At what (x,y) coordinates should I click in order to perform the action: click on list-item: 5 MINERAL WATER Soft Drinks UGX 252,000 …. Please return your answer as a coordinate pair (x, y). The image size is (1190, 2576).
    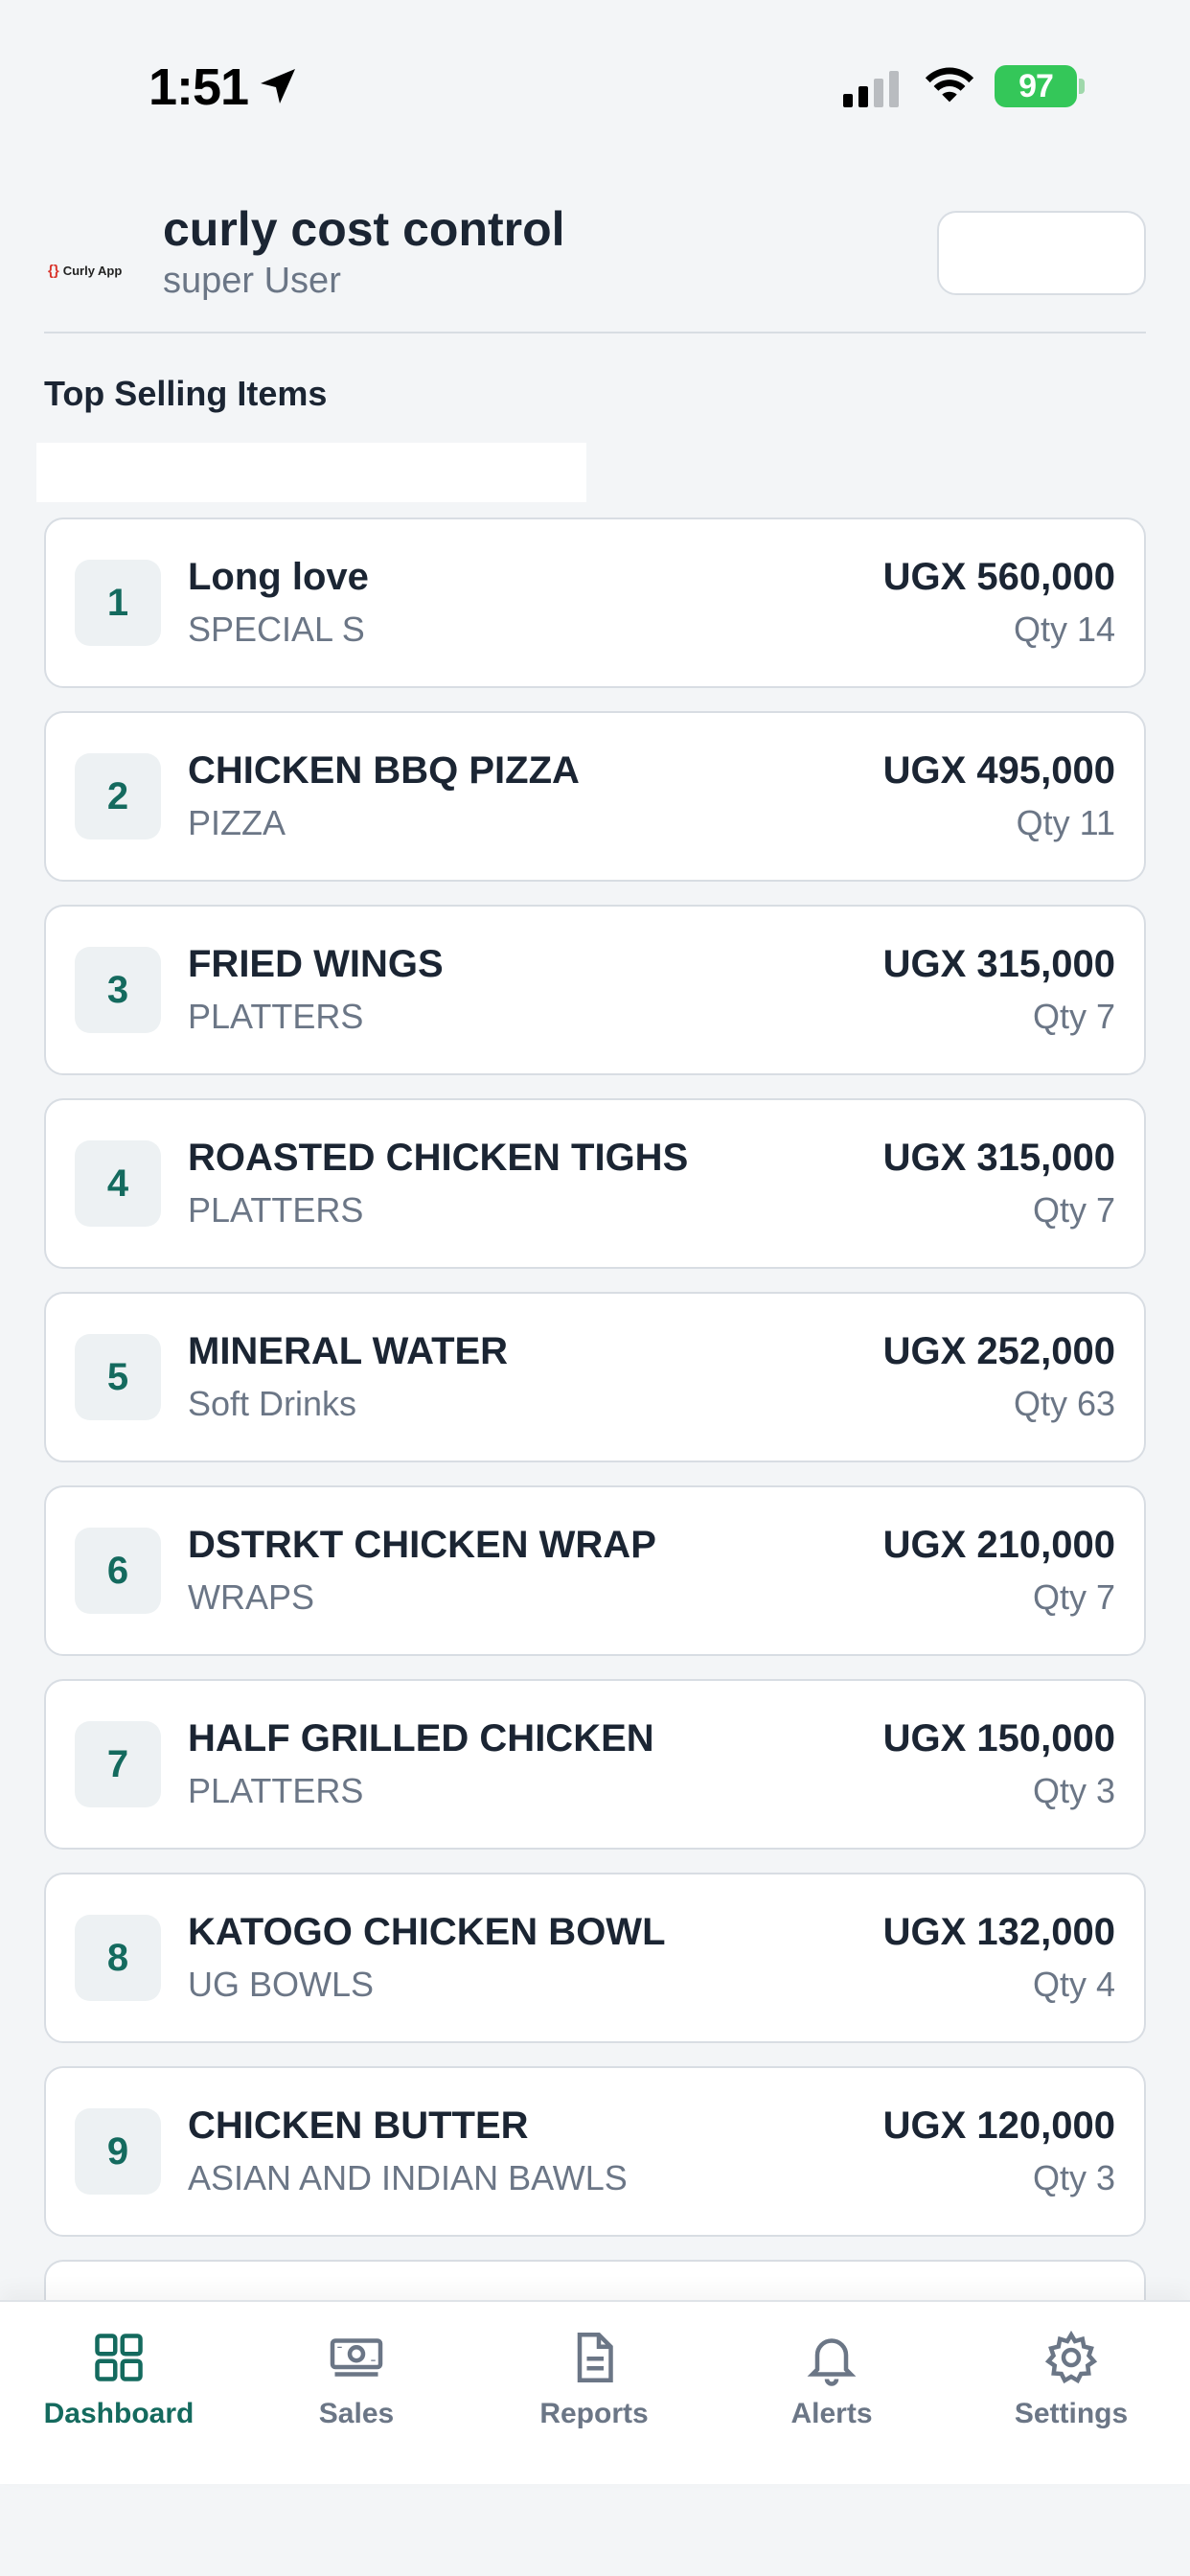
    Looking at the image, I should click on (595, 1377).